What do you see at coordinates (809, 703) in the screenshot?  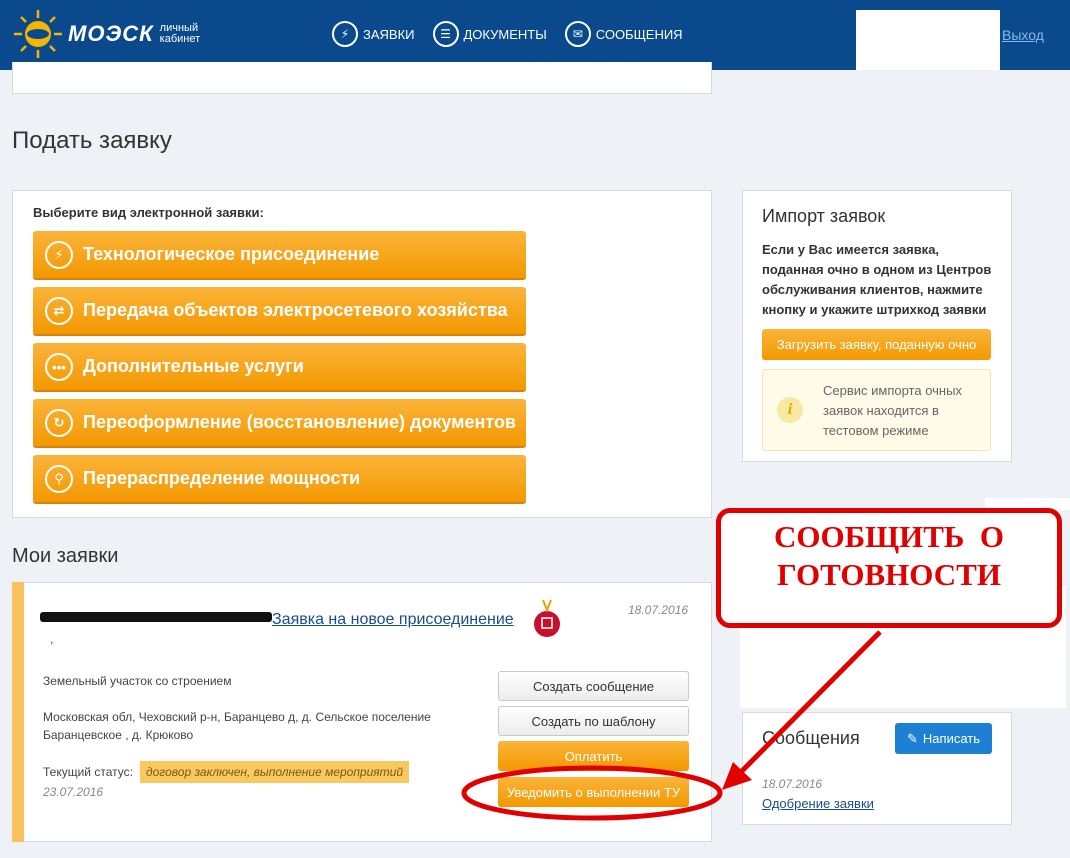 I see `annotation-arrow-line` at bounding box center [809, 703].